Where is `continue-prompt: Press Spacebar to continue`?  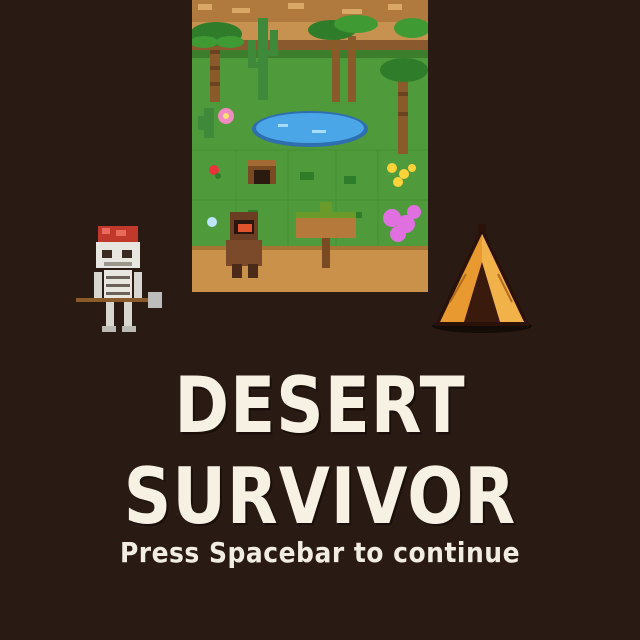 continue-prompt: Press Spacebar to continue is located at coordinates (320, 552).